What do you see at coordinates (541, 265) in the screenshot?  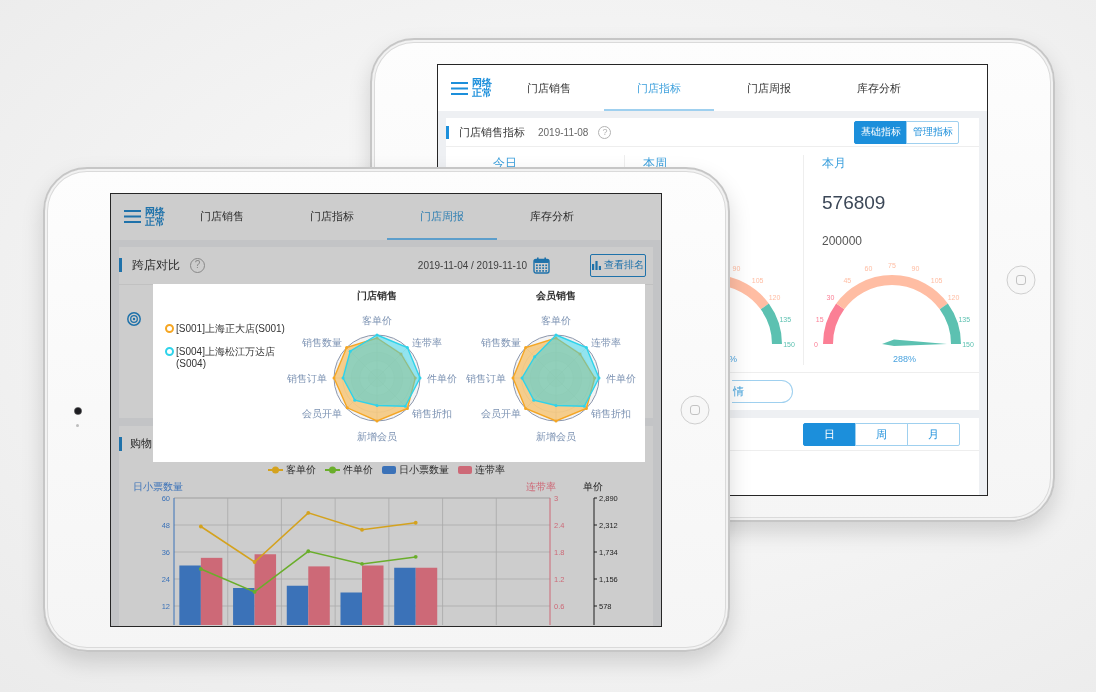 I see `calendar-icon` at bounding box center [541, 265].